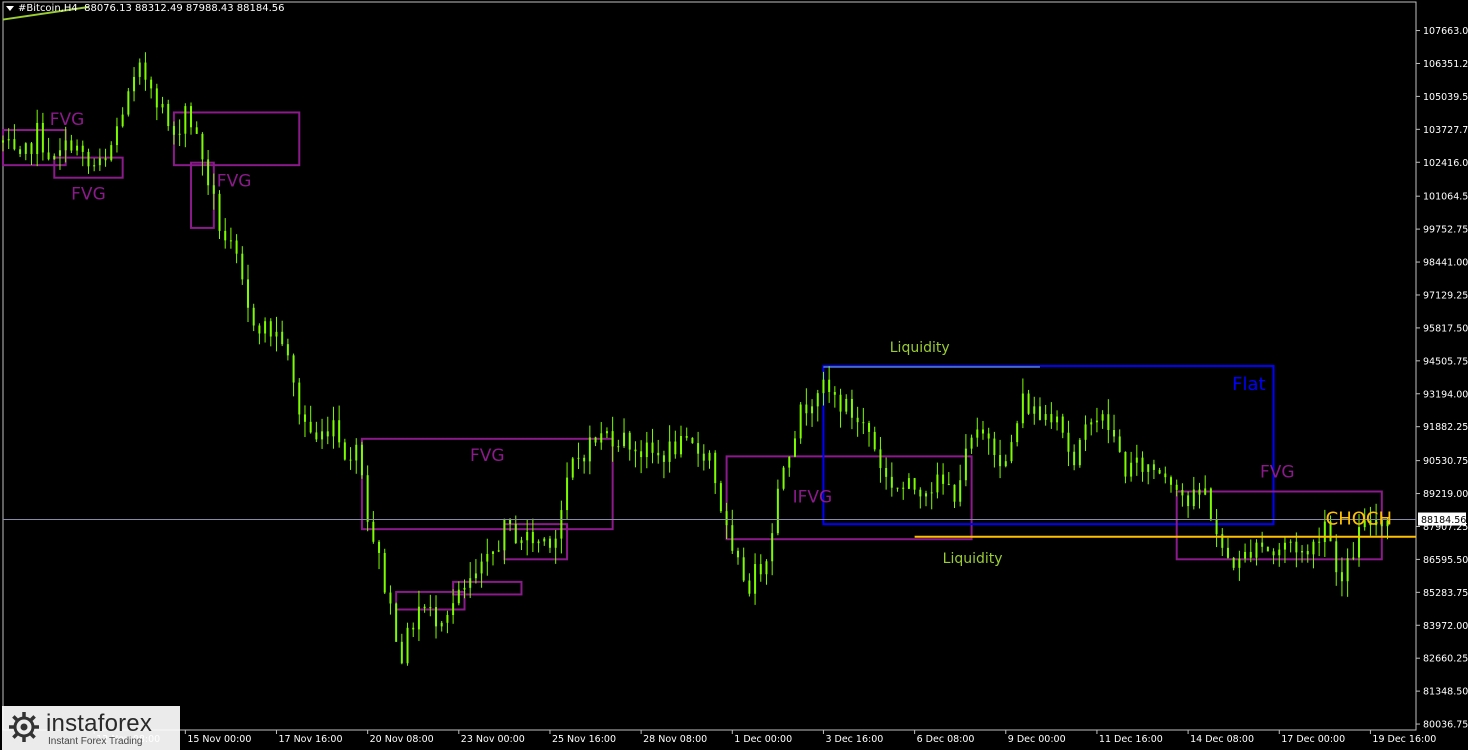  I want to click on y-tick-label: 81348.50, so click(1445, 692).